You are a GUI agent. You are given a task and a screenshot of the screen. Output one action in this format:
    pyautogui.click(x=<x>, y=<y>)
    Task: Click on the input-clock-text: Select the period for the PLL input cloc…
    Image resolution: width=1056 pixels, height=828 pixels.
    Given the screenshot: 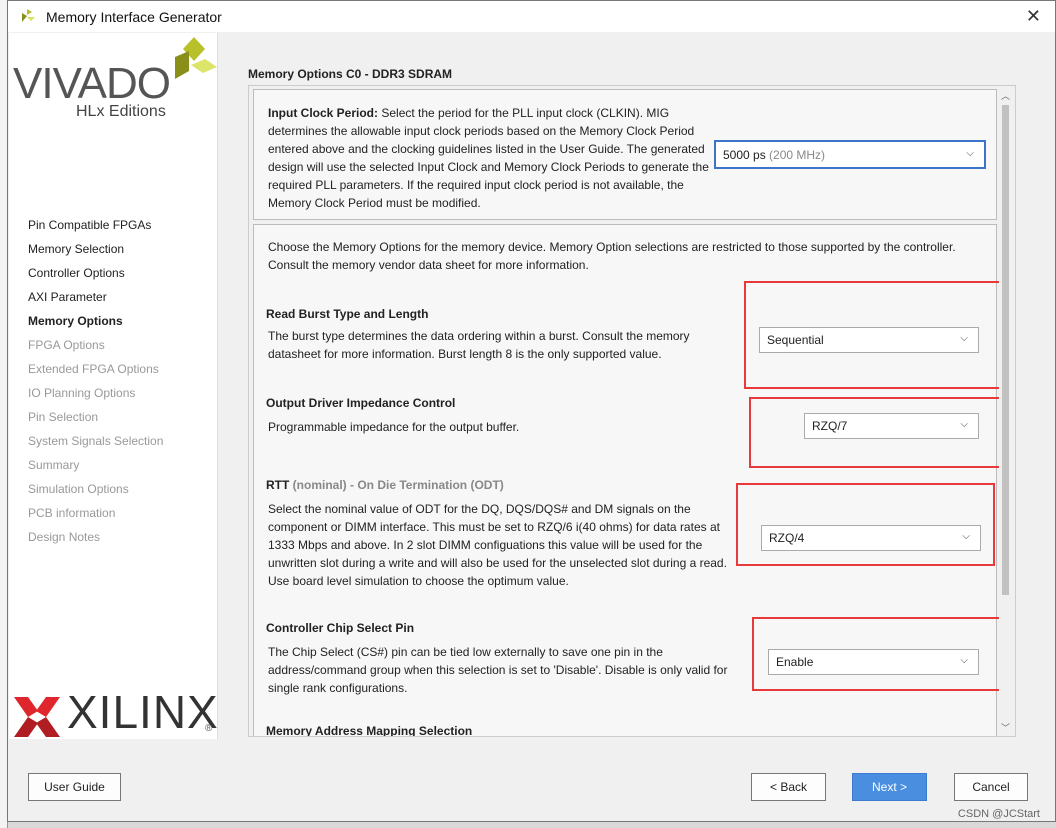 What is the action you would take?
    pyautogui.click(x=488, y=158)
    